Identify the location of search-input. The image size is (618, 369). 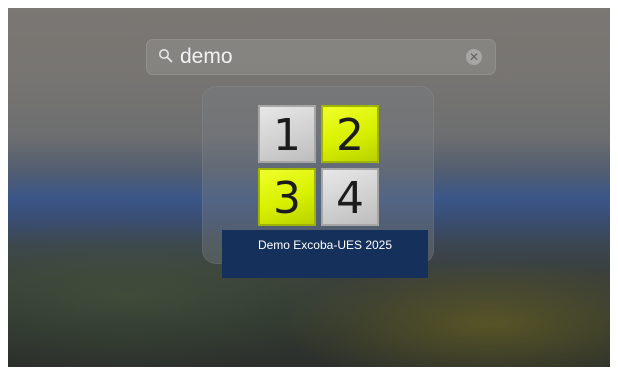
(315, 57).